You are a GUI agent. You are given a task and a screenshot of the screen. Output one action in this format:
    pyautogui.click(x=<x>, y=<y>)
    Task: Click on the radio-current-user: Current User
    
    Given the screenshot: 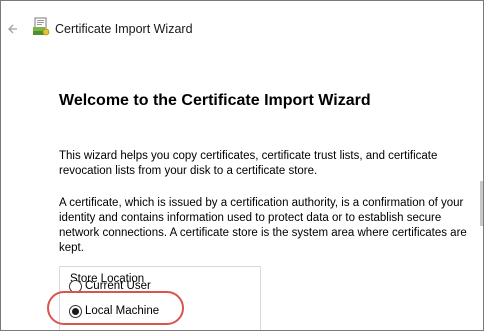 What is the action you would take?
    pyautogui.click(x=110, y=286)
    